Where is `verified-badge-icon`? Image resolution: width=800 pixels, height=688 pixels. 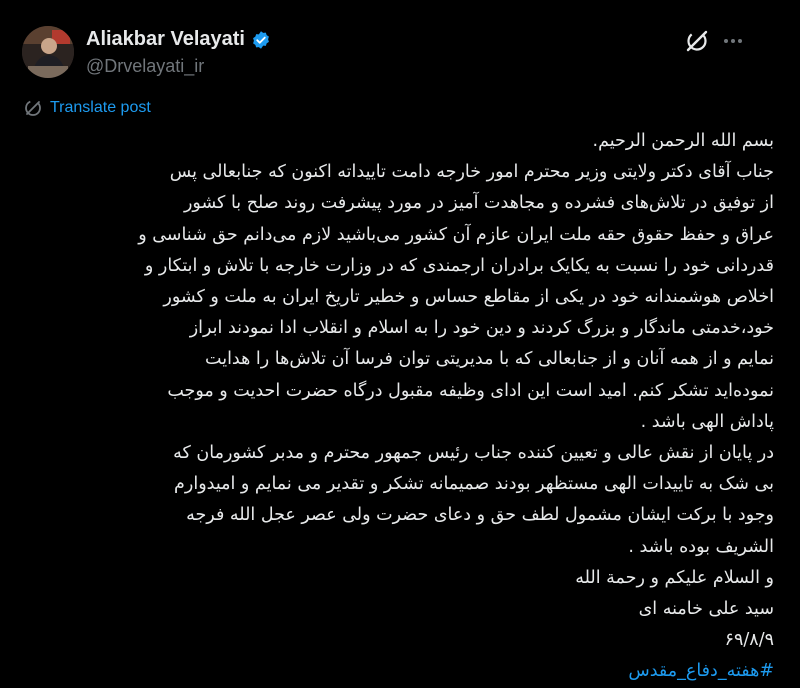
verified-badge-icon is located at coordinates (261, 39).